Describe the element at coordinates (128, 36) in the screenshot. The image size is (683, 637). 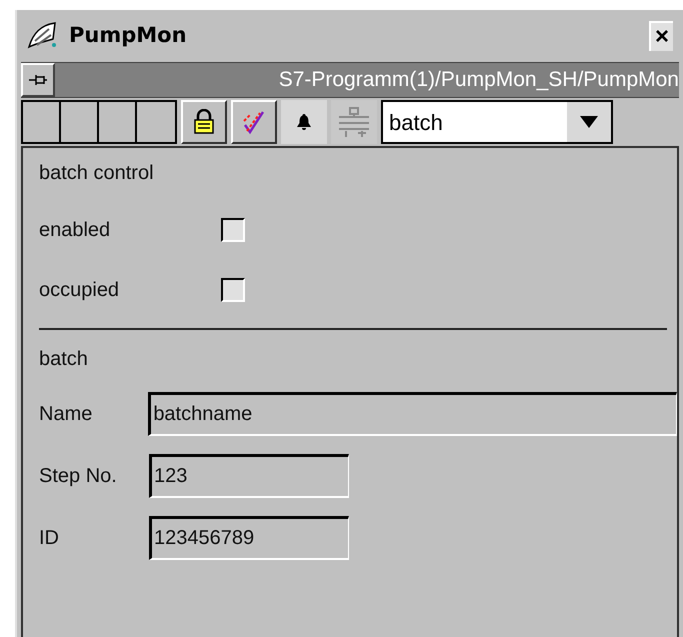
I see `window-title: PumpMon` at that location.